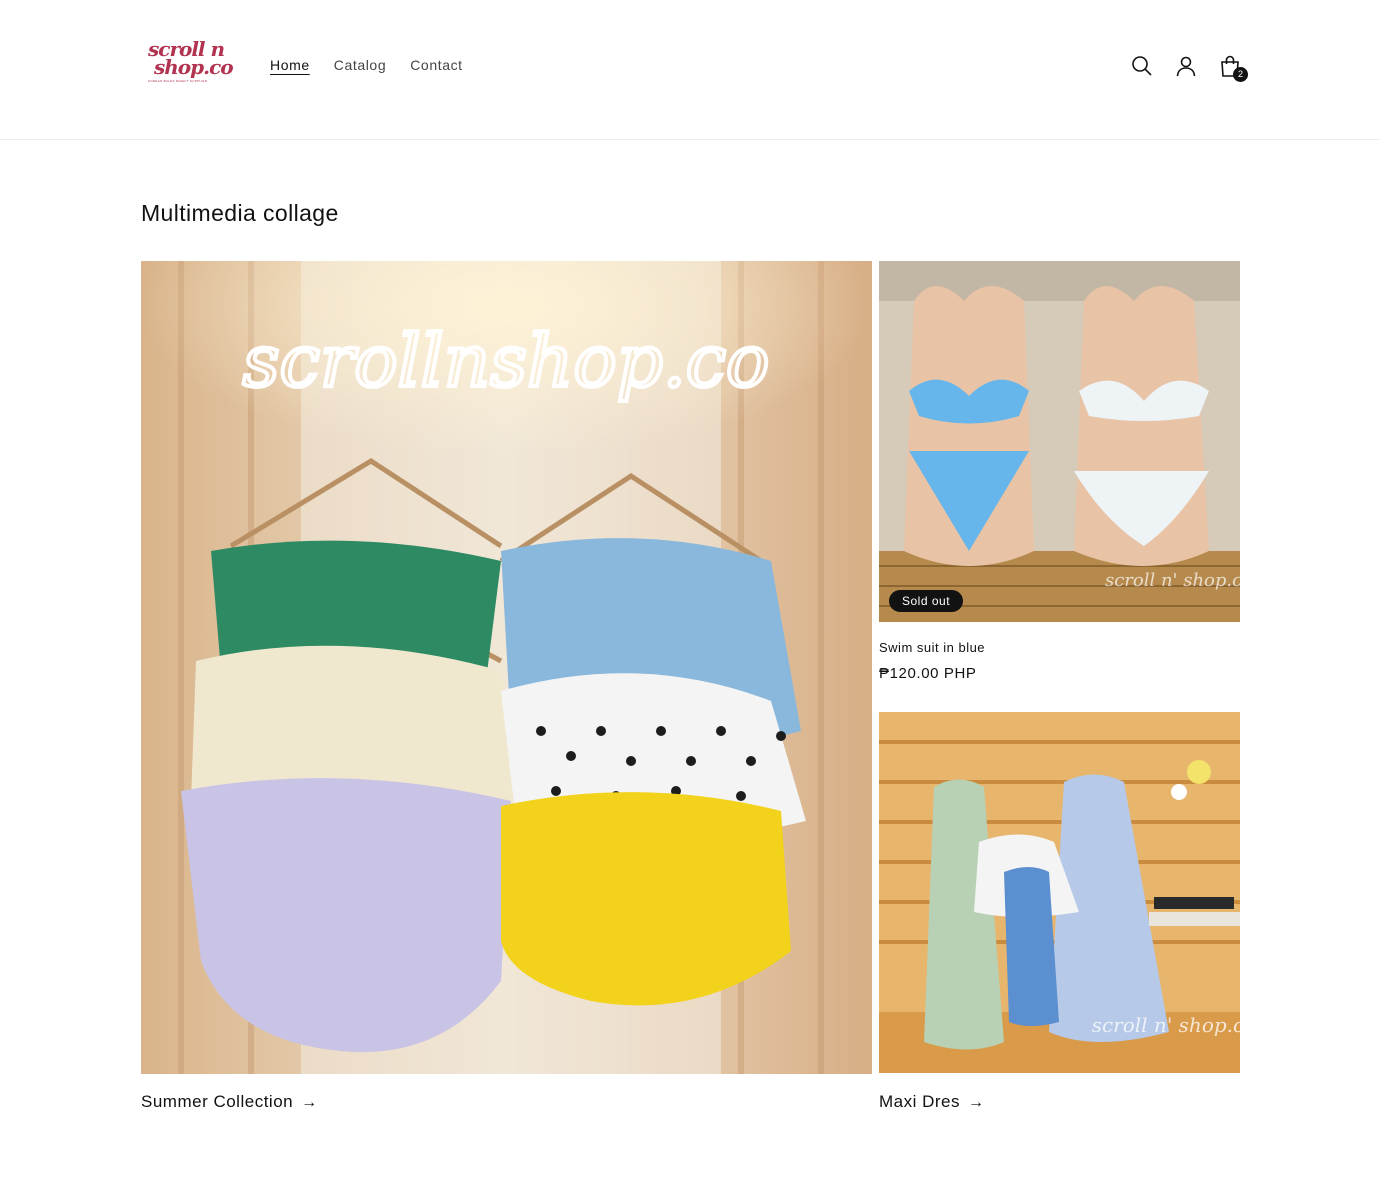 The width and height of the screenshot is (1380, 1203). What do you see at coordinates (194, 67) in the screenshot?
I see `logo-line-2: shop.co` at bounding box center [194, 67].